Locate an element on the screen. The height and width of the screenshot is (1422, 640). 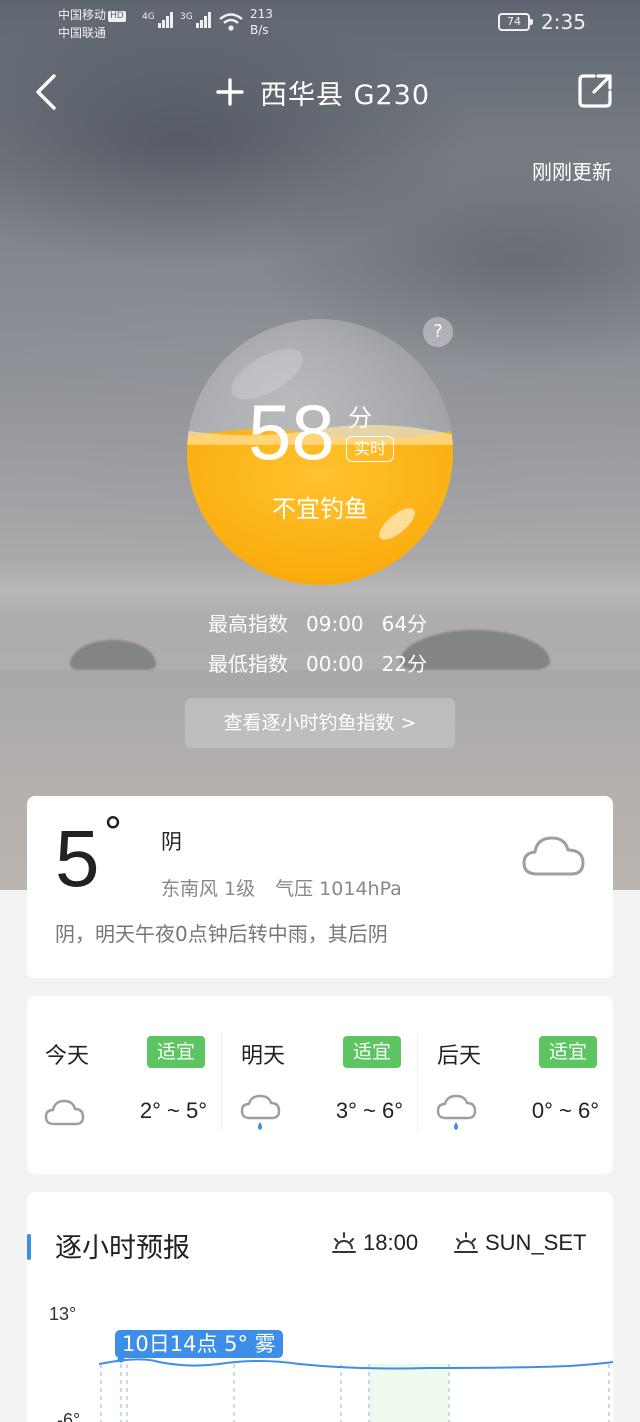
carrier-info: 中国移动 HD 中国联通 is located at coordinates (92, 24).